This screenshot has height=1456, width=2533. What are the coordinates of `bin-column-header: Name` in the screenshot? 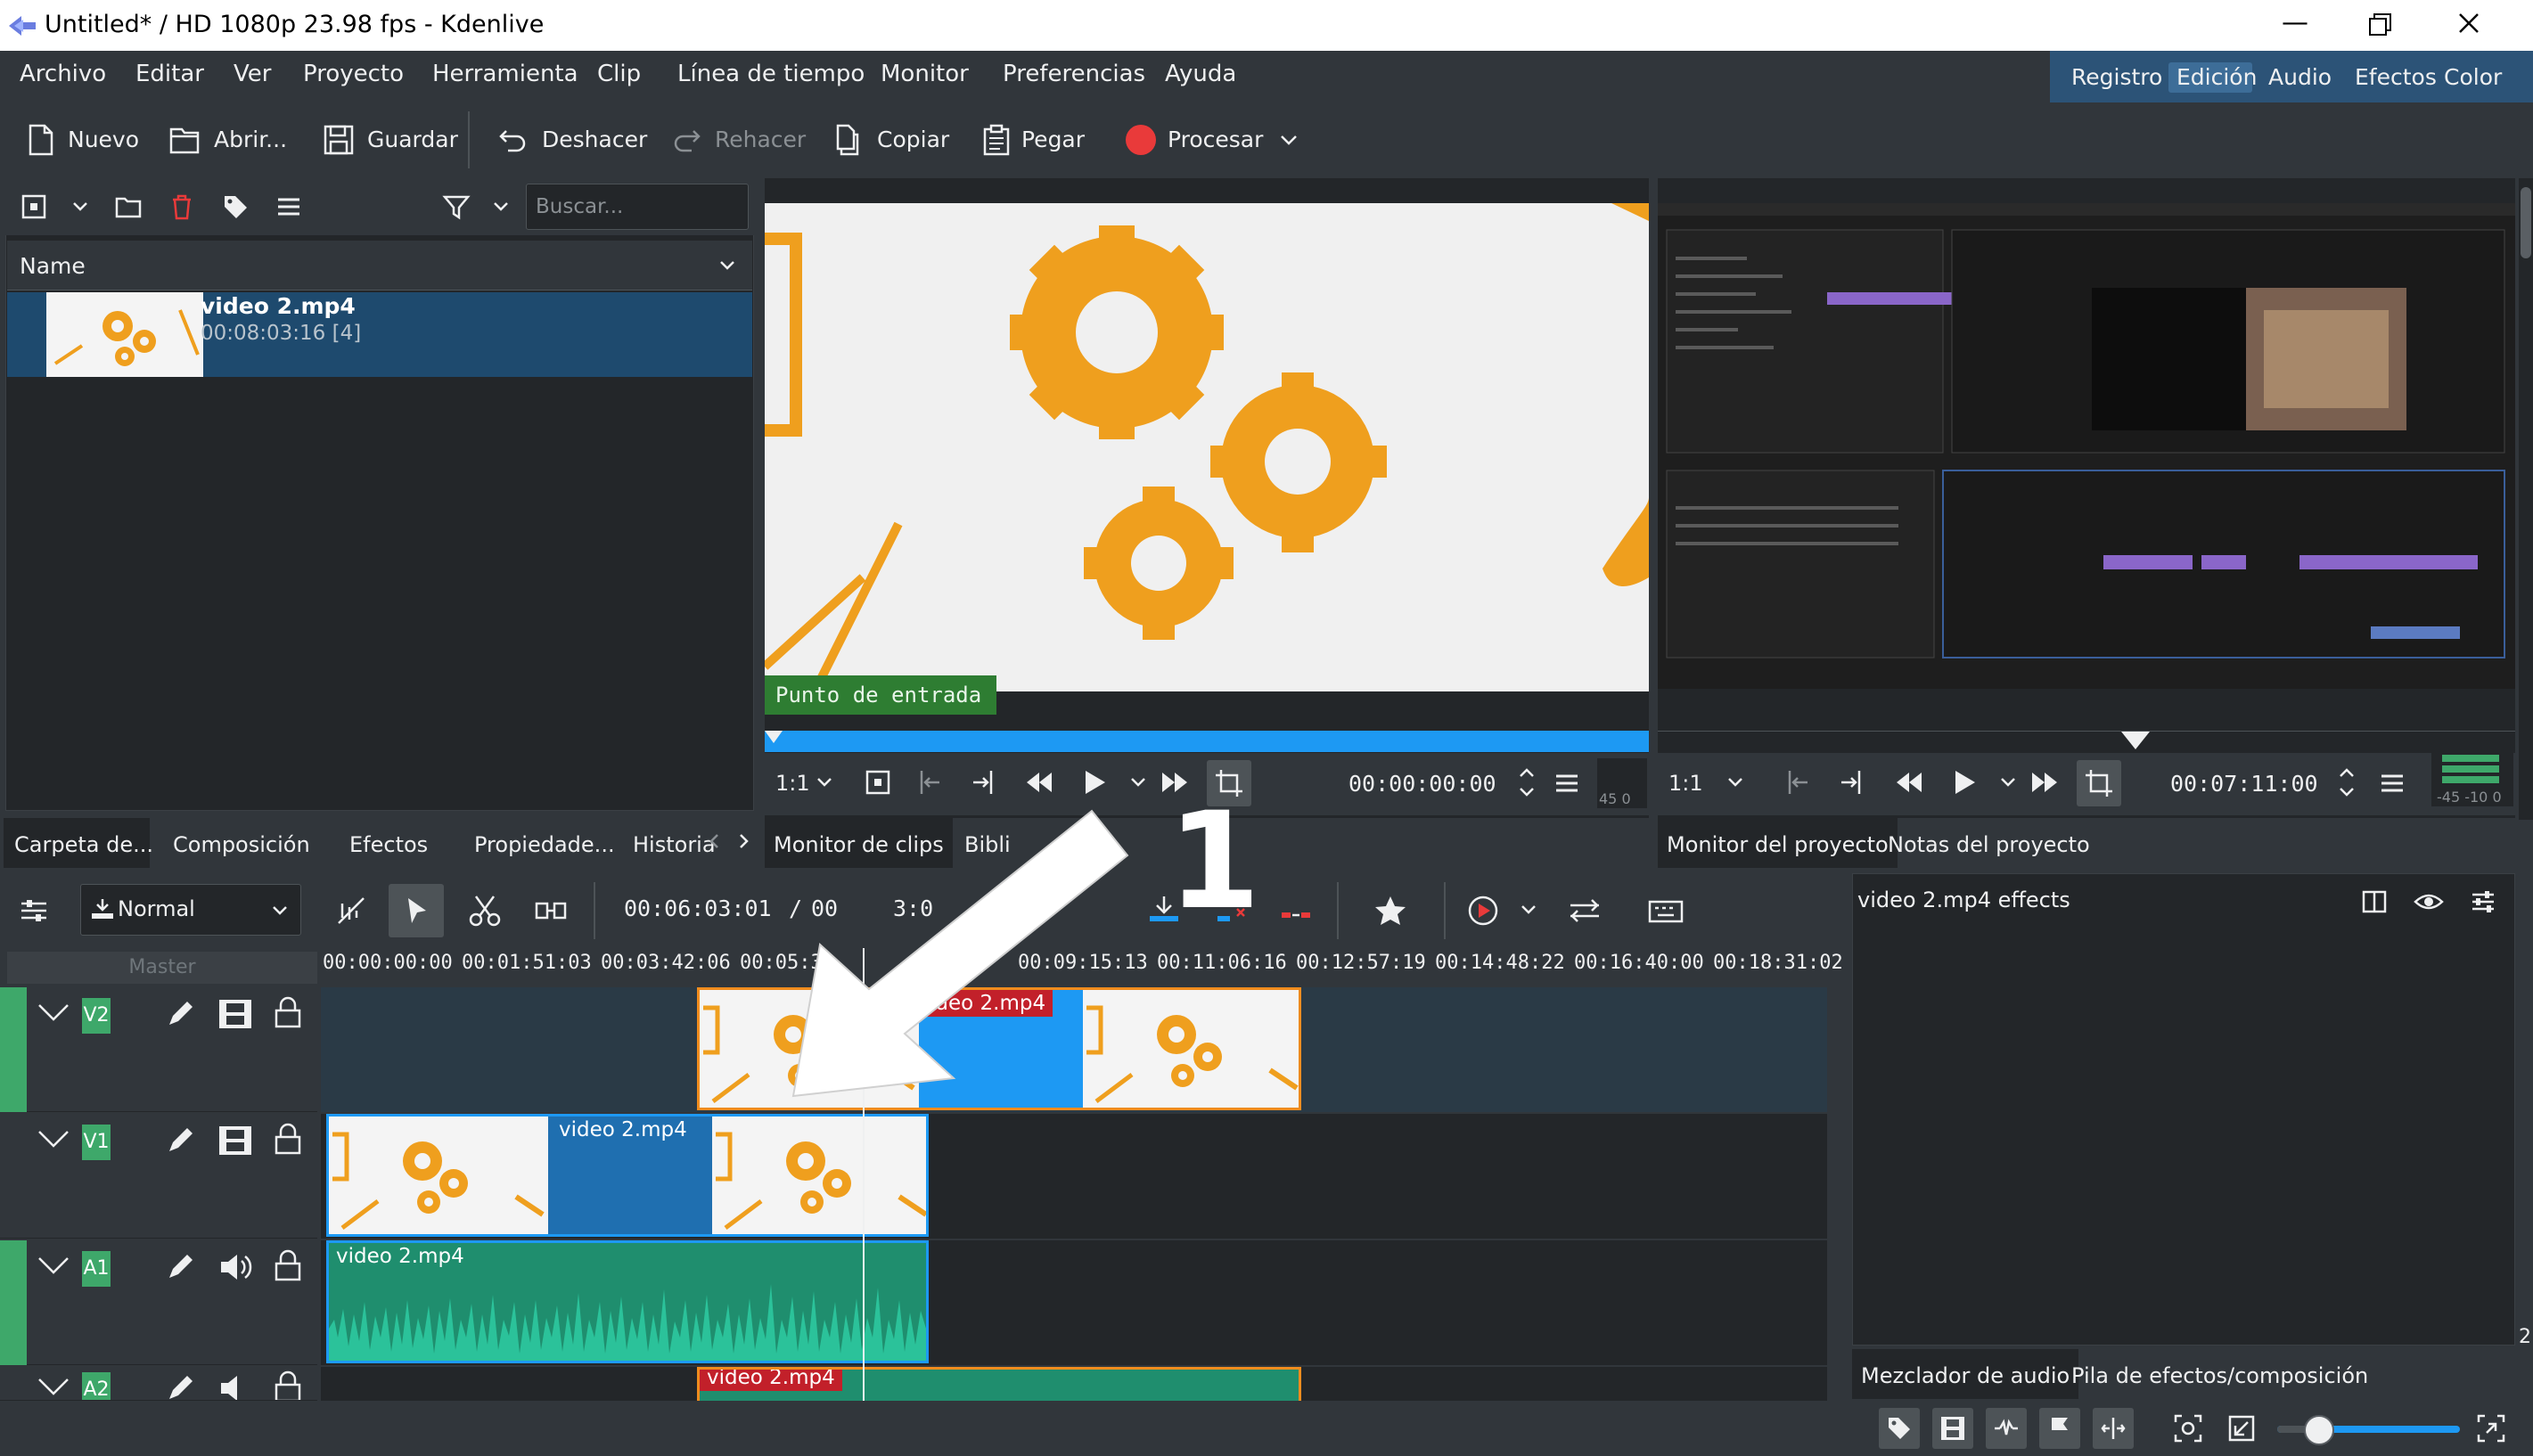 It's located at (379, 265).